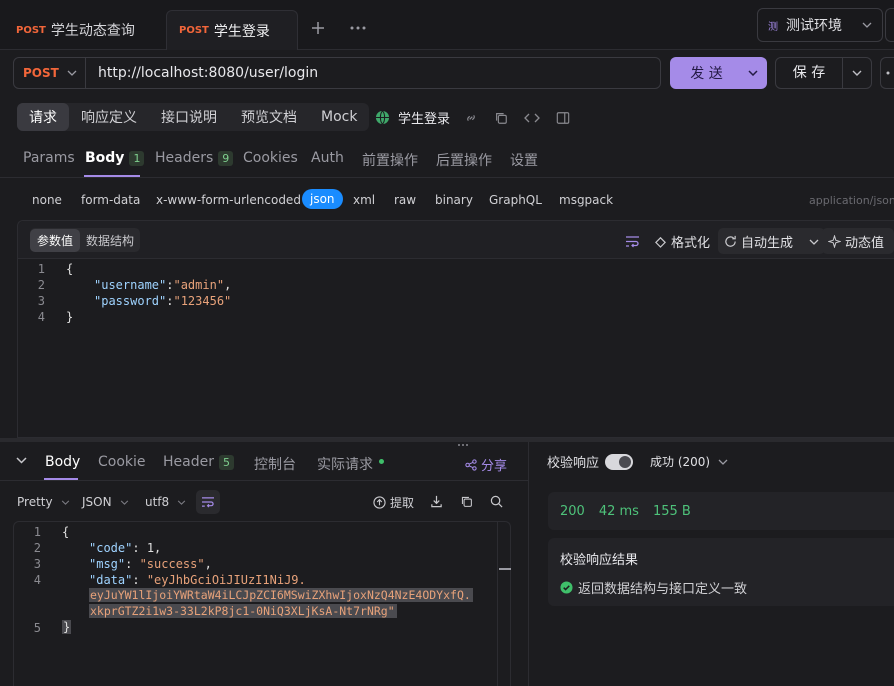 The width and height of the screenshot is (894, 686). I want to click on url-input, so click(373, 73).